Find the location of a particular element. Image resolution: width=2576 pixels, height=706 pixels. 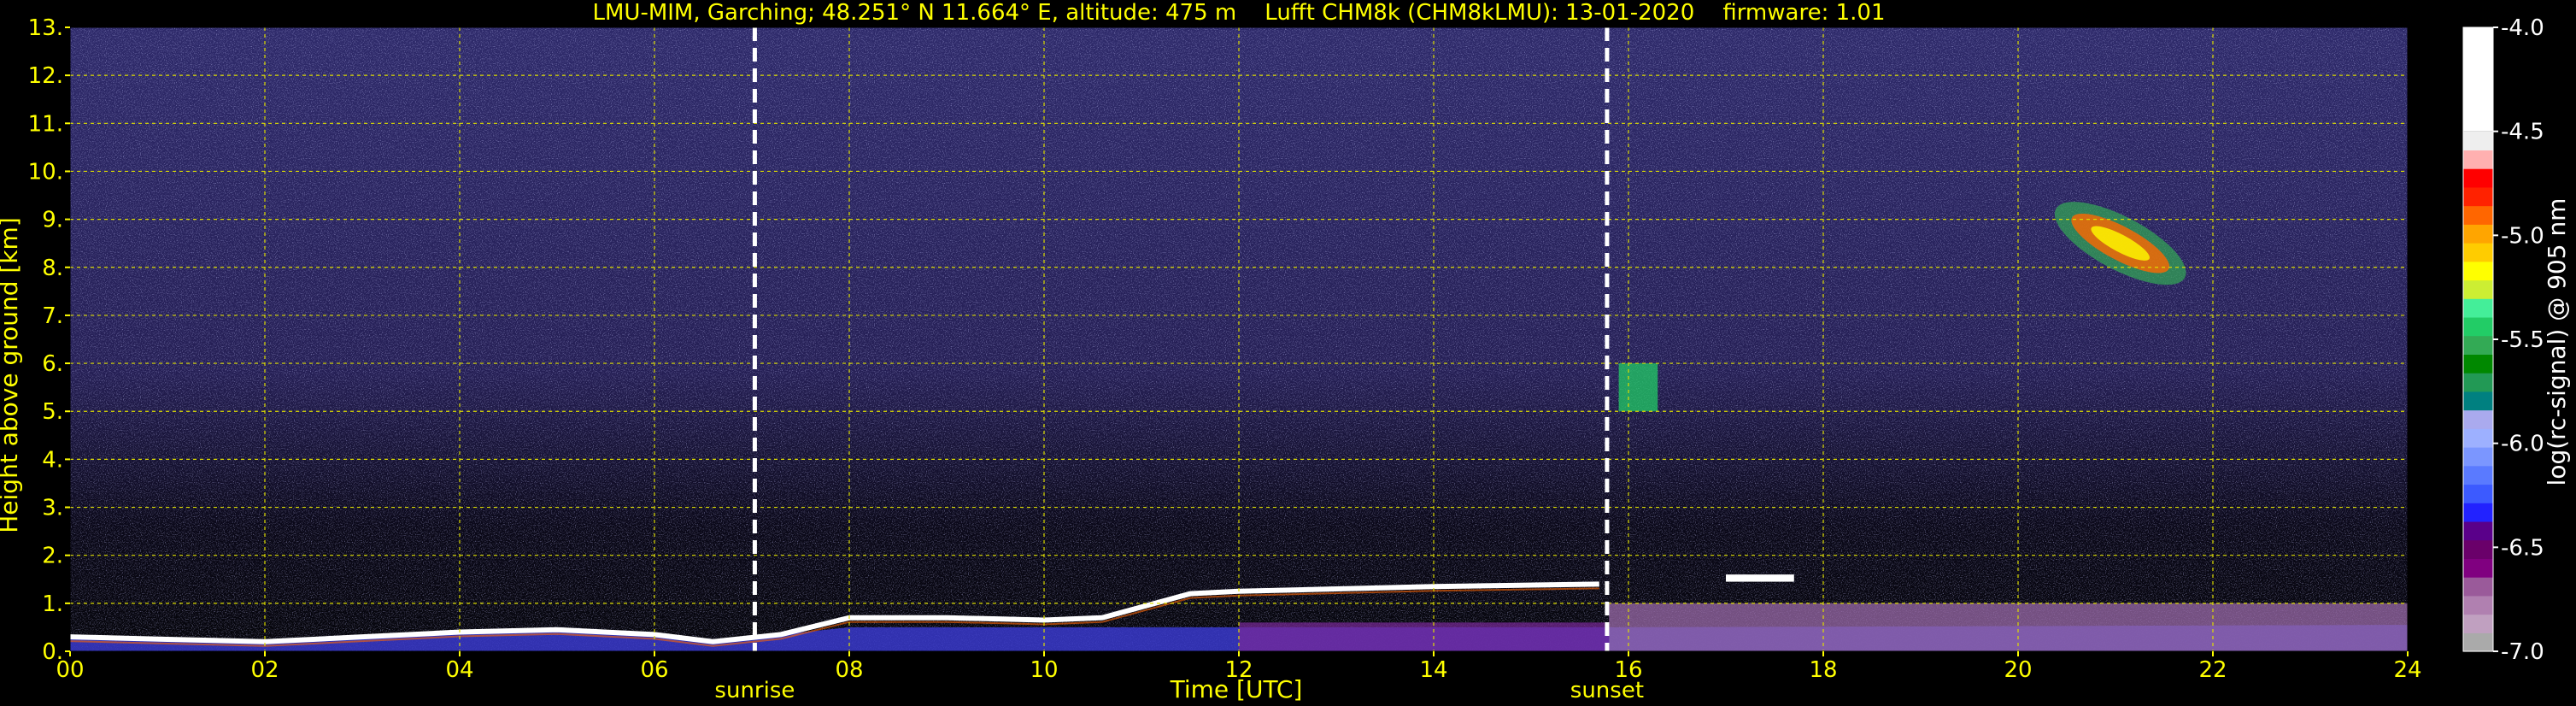

x-axis-label: Time [UTC] is located at coordinates (1236, 689).